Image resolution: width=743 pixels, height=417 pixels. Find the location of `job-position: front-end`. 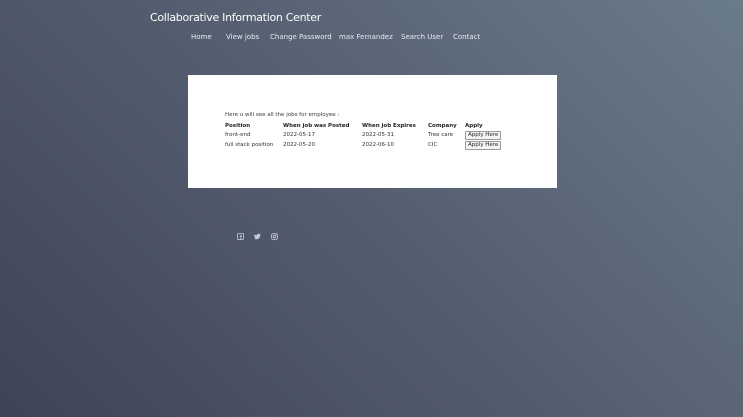

job-position: front-end is located at coordinates (238, 135).